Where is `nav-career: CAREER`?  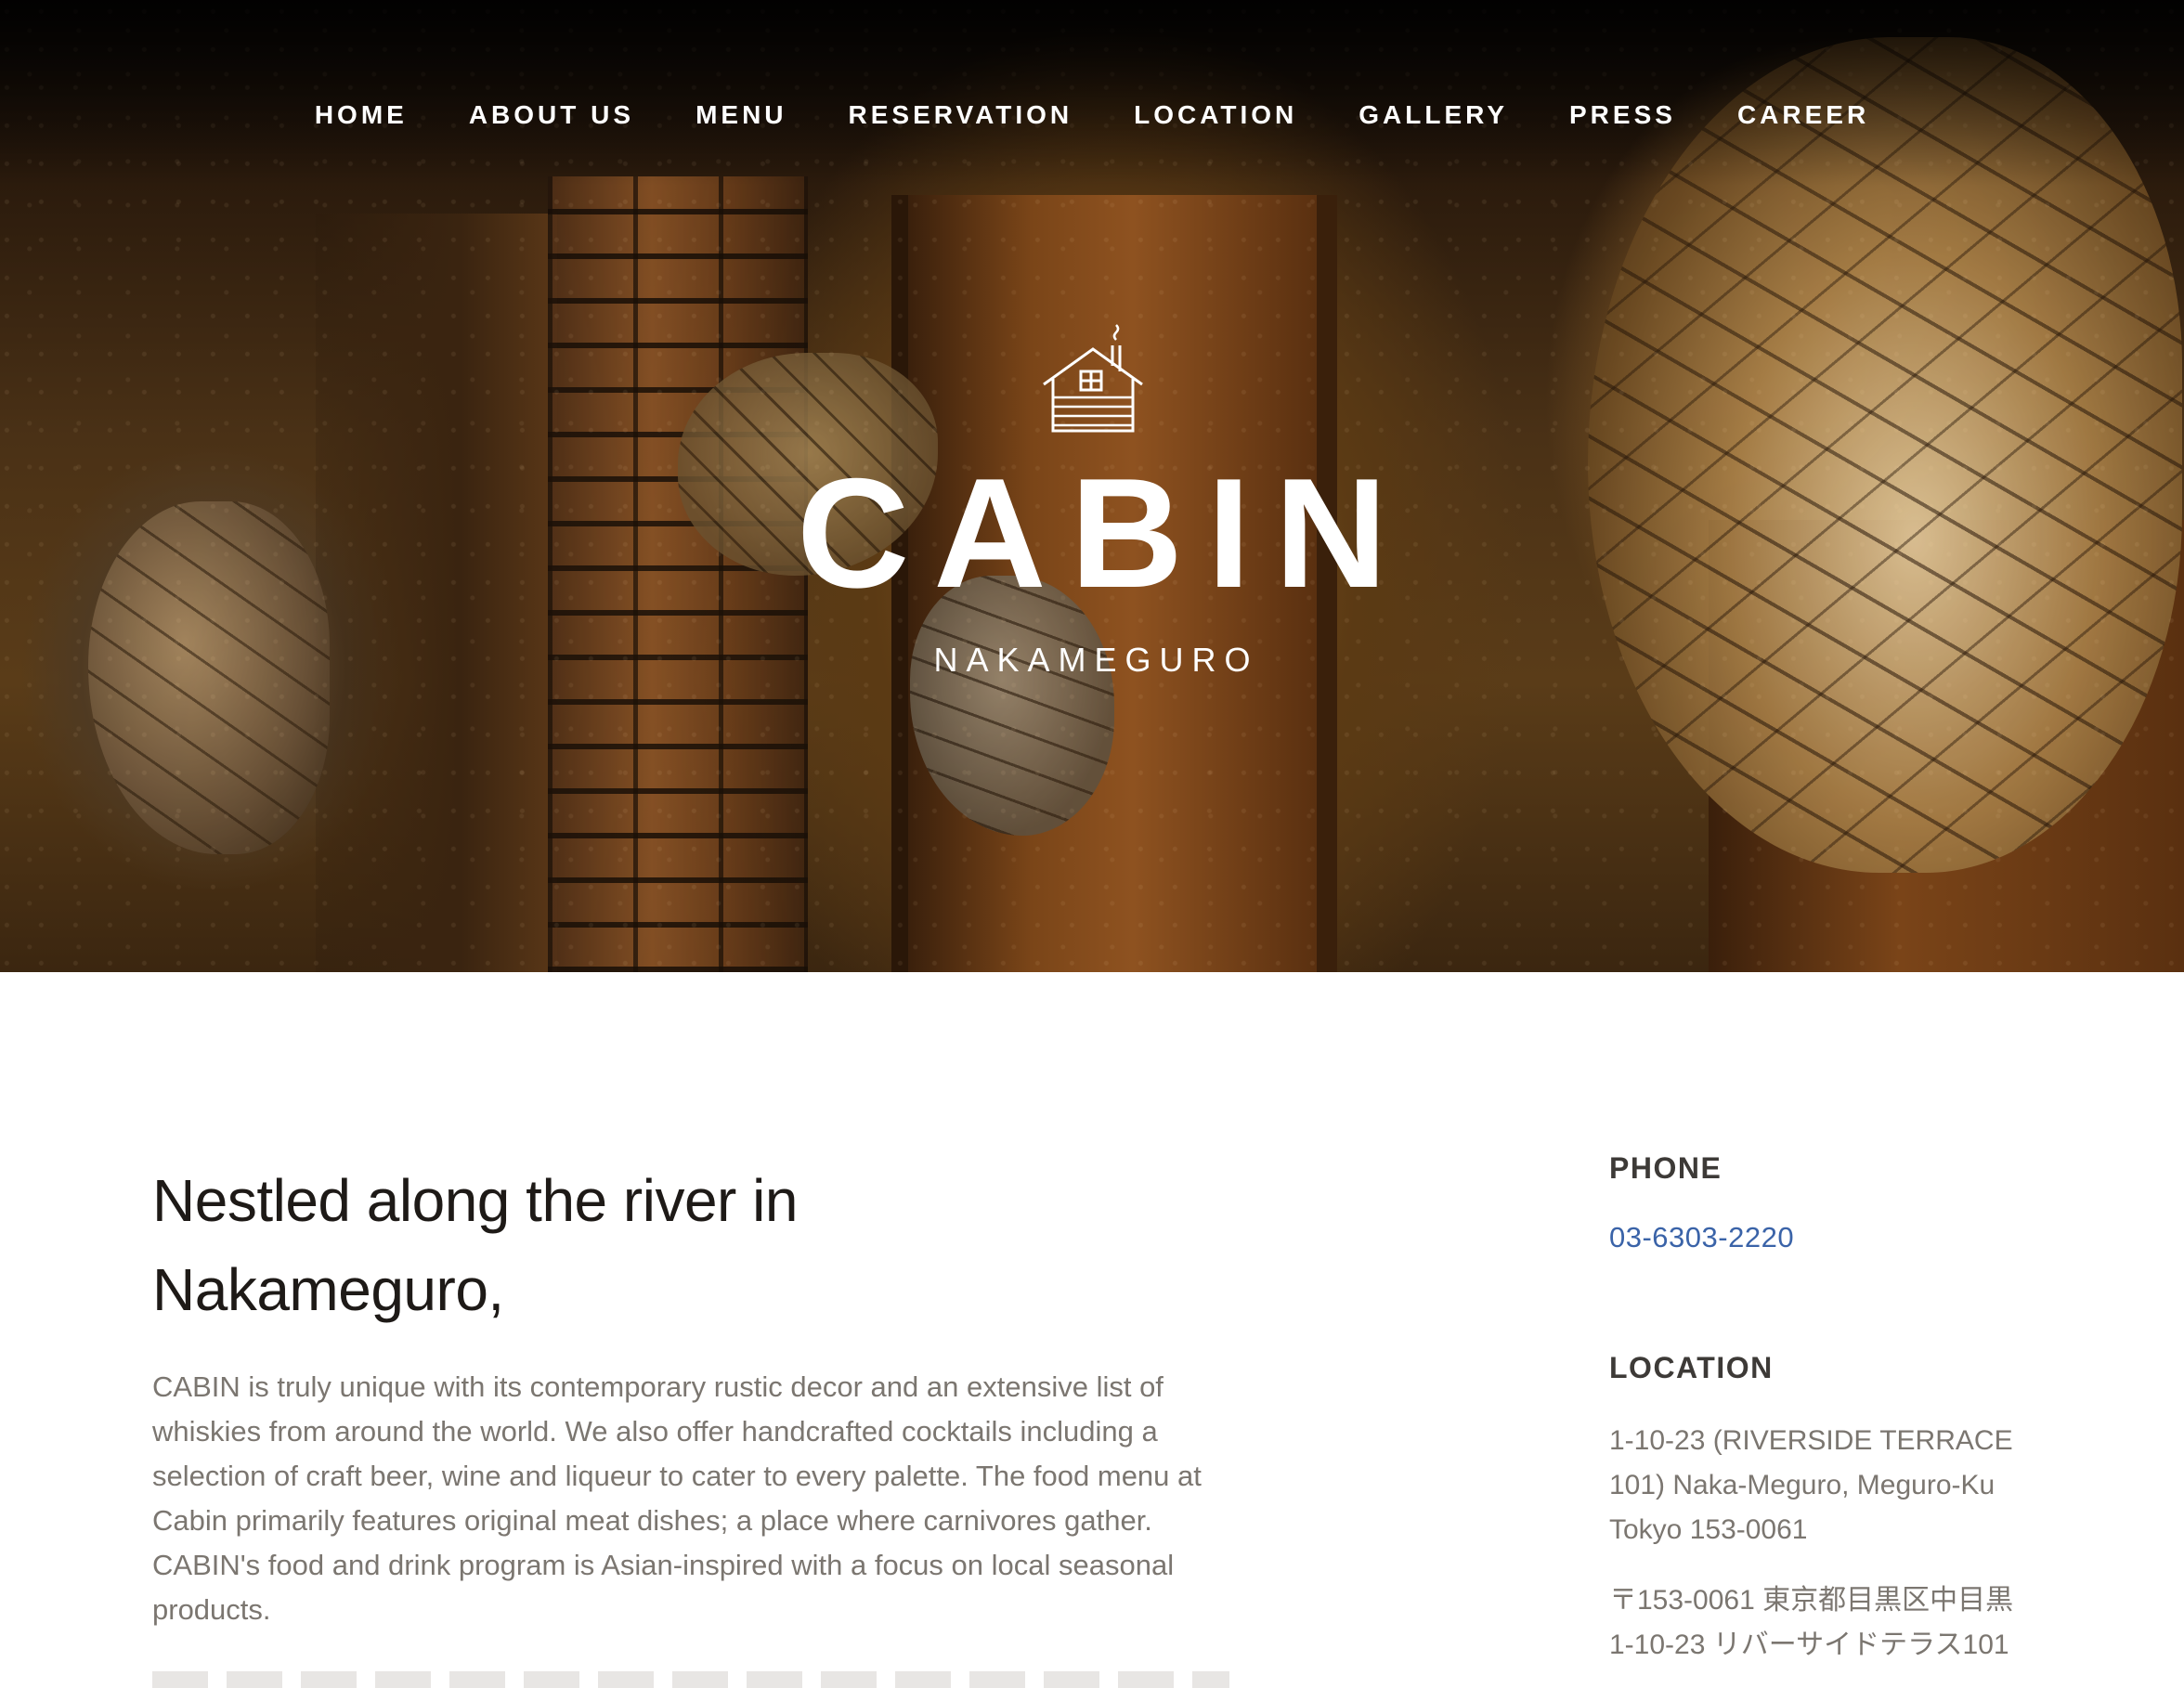 nav-career: CAREER is located at coordinates (1803, 115).